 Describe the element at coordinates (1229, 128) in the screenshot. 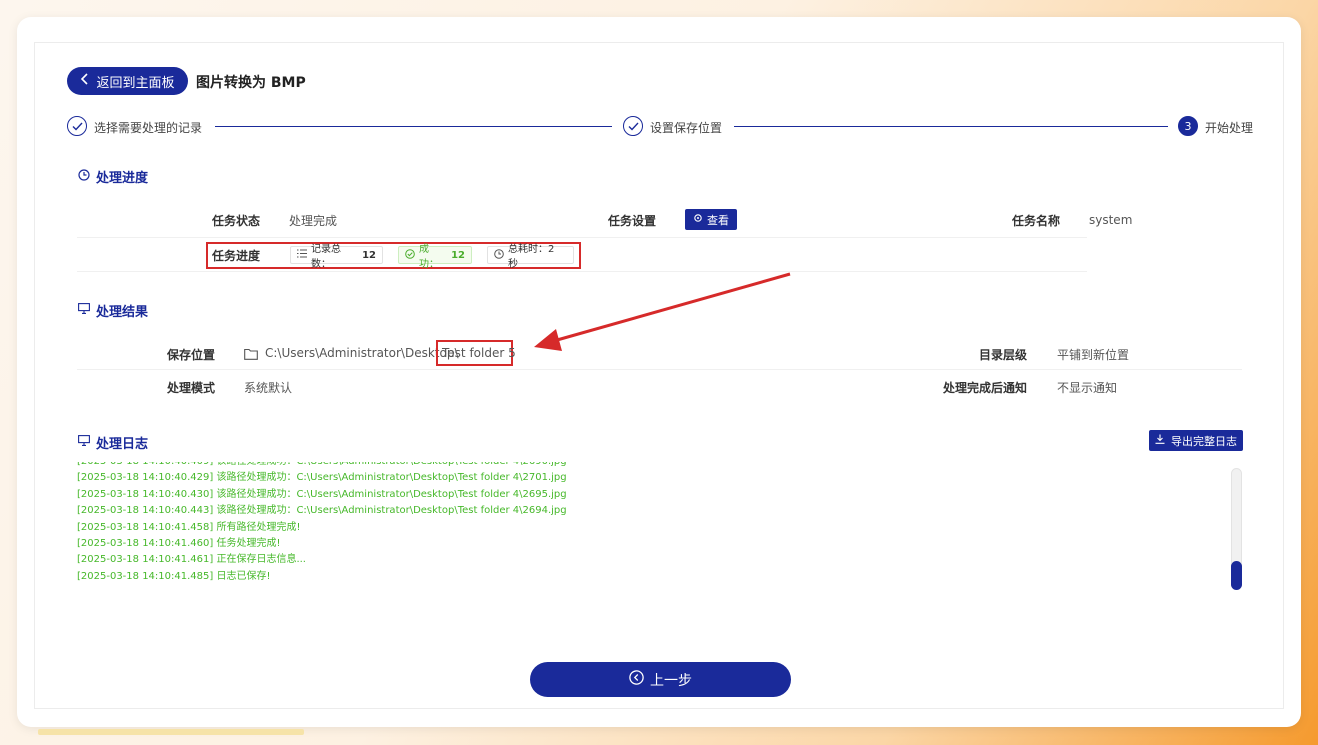

I see `step-3-label: 开始处理` at that location.